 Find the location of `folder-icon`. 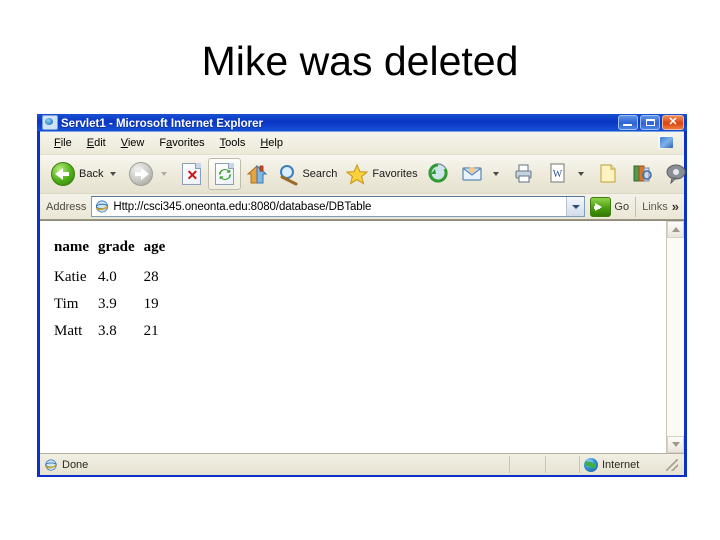

folder-icon is located at coordinates (609, 174).